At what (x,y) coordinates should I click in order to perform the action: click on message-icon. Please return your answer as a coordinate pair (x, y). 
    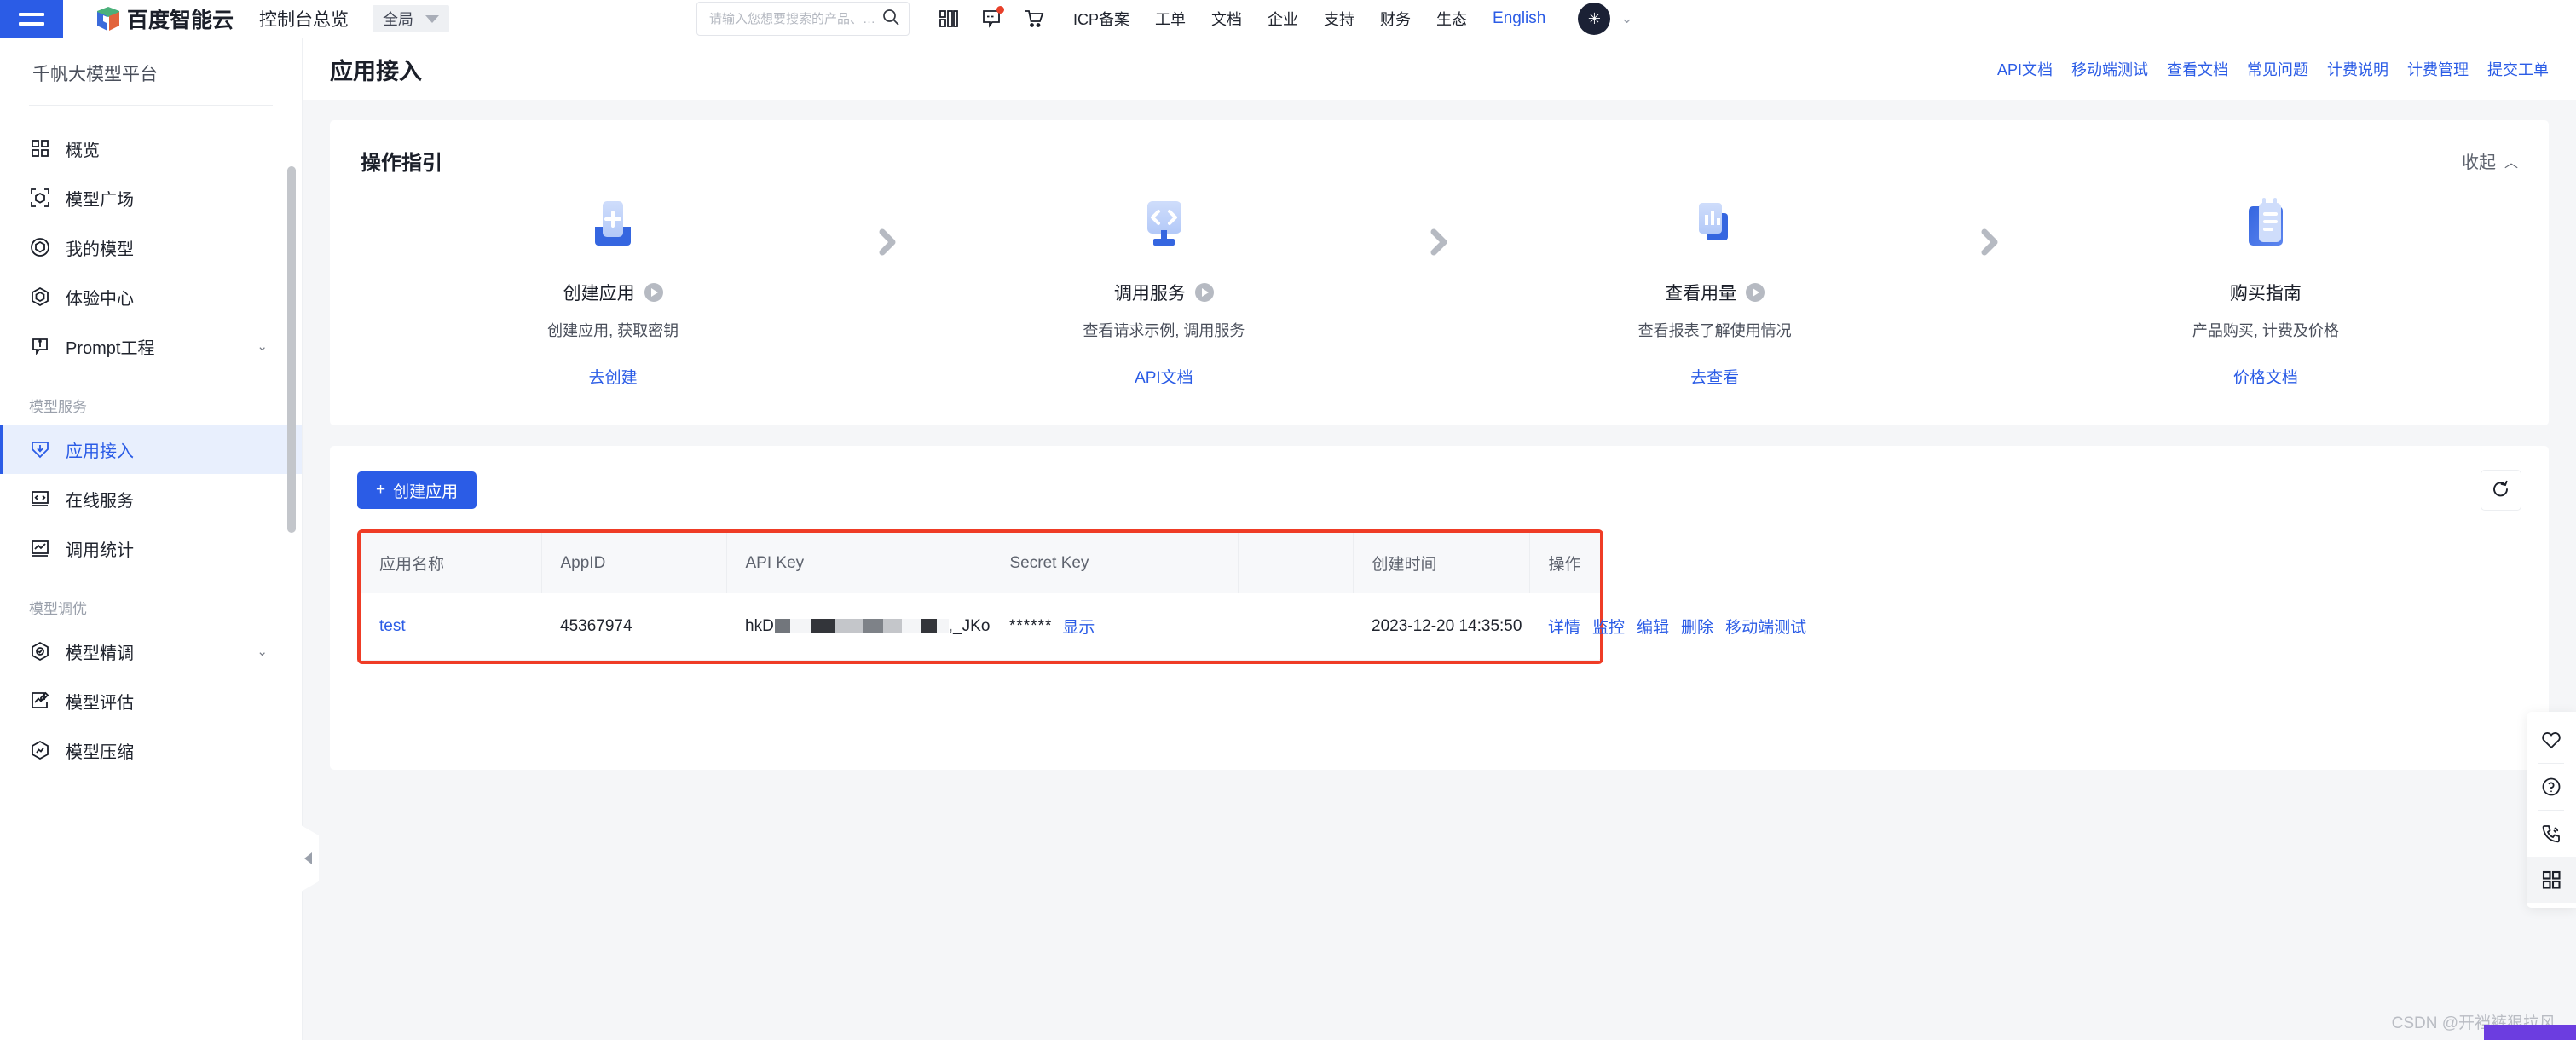
    Looking at the image, I should click on (993, 17).